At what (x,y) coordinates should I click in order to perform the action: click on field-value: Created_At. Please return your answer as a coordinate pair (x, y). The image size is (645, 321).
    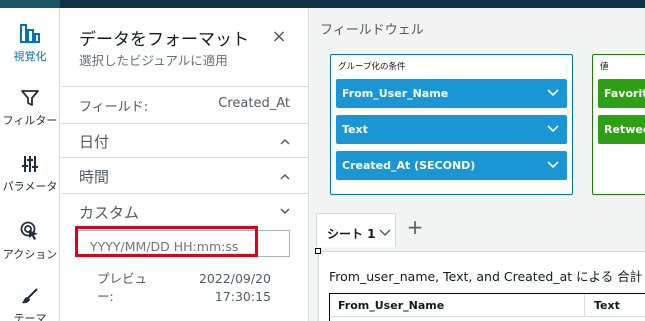
    Looking at the image, I should click on (254, 103).